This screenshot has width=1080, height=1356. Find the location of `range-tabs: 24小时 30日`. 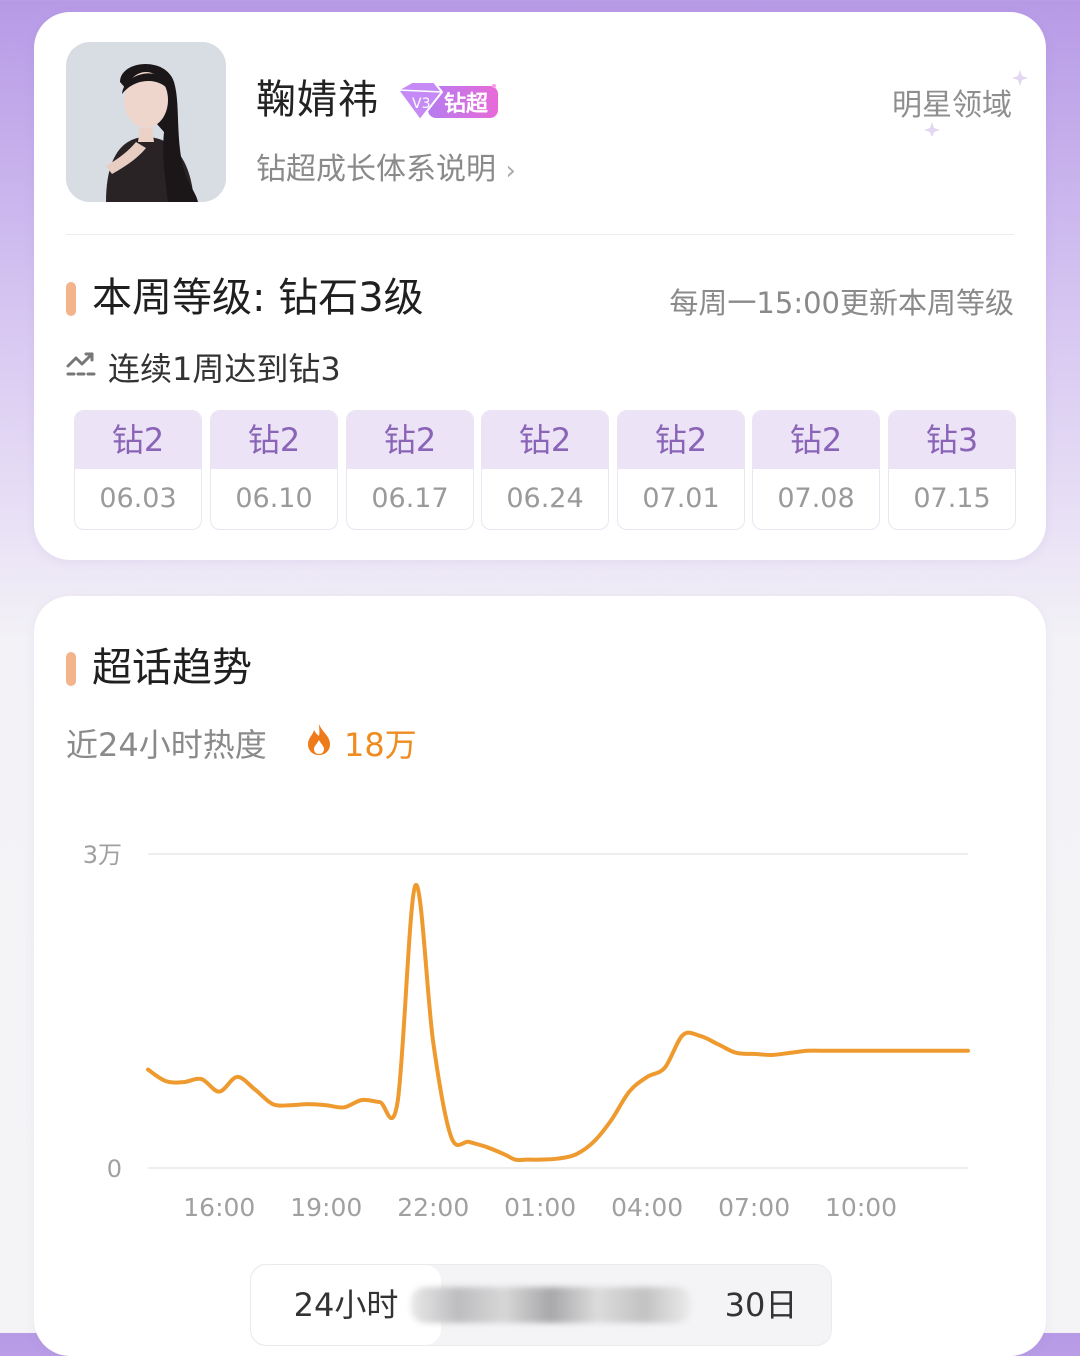

range-tabs: 24小时 30日 is located at coordinates (541, 1305).